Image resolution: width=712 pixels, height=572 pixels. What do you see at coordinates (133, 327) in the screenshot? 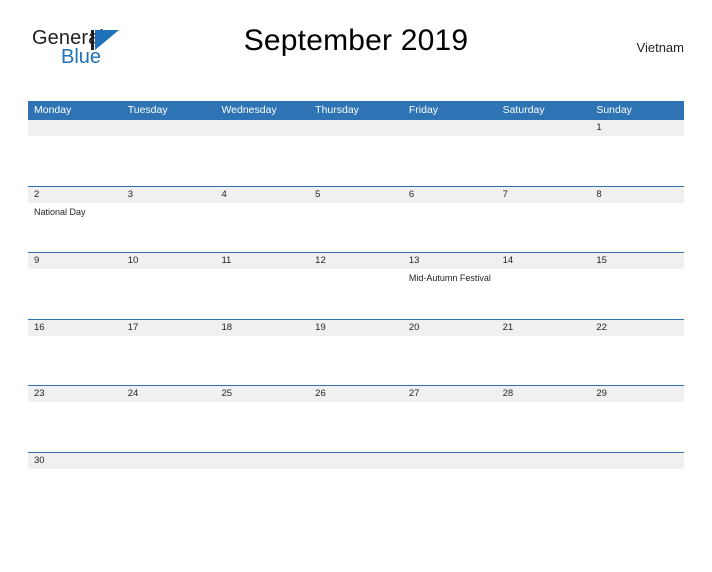
I see `calendar-day-number: 17` at bounding box center [133, 327].